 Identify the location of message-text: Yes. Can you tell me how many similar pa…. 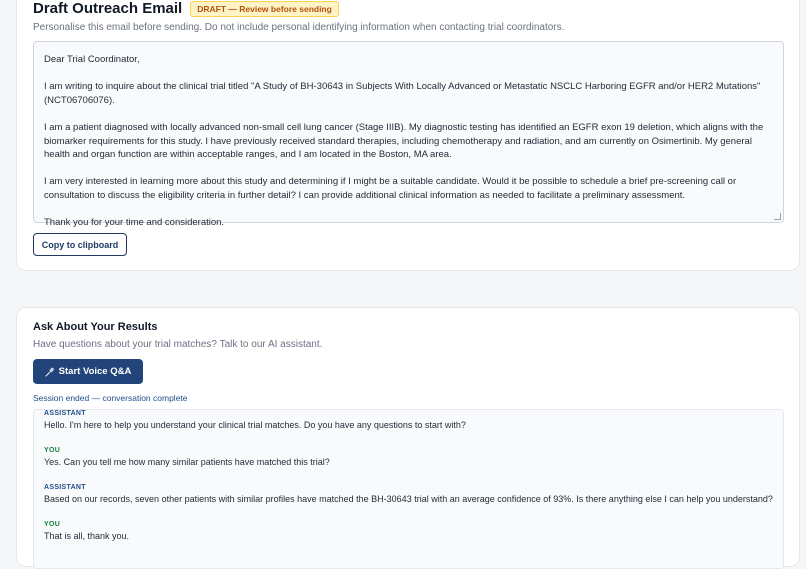
(187, 462).